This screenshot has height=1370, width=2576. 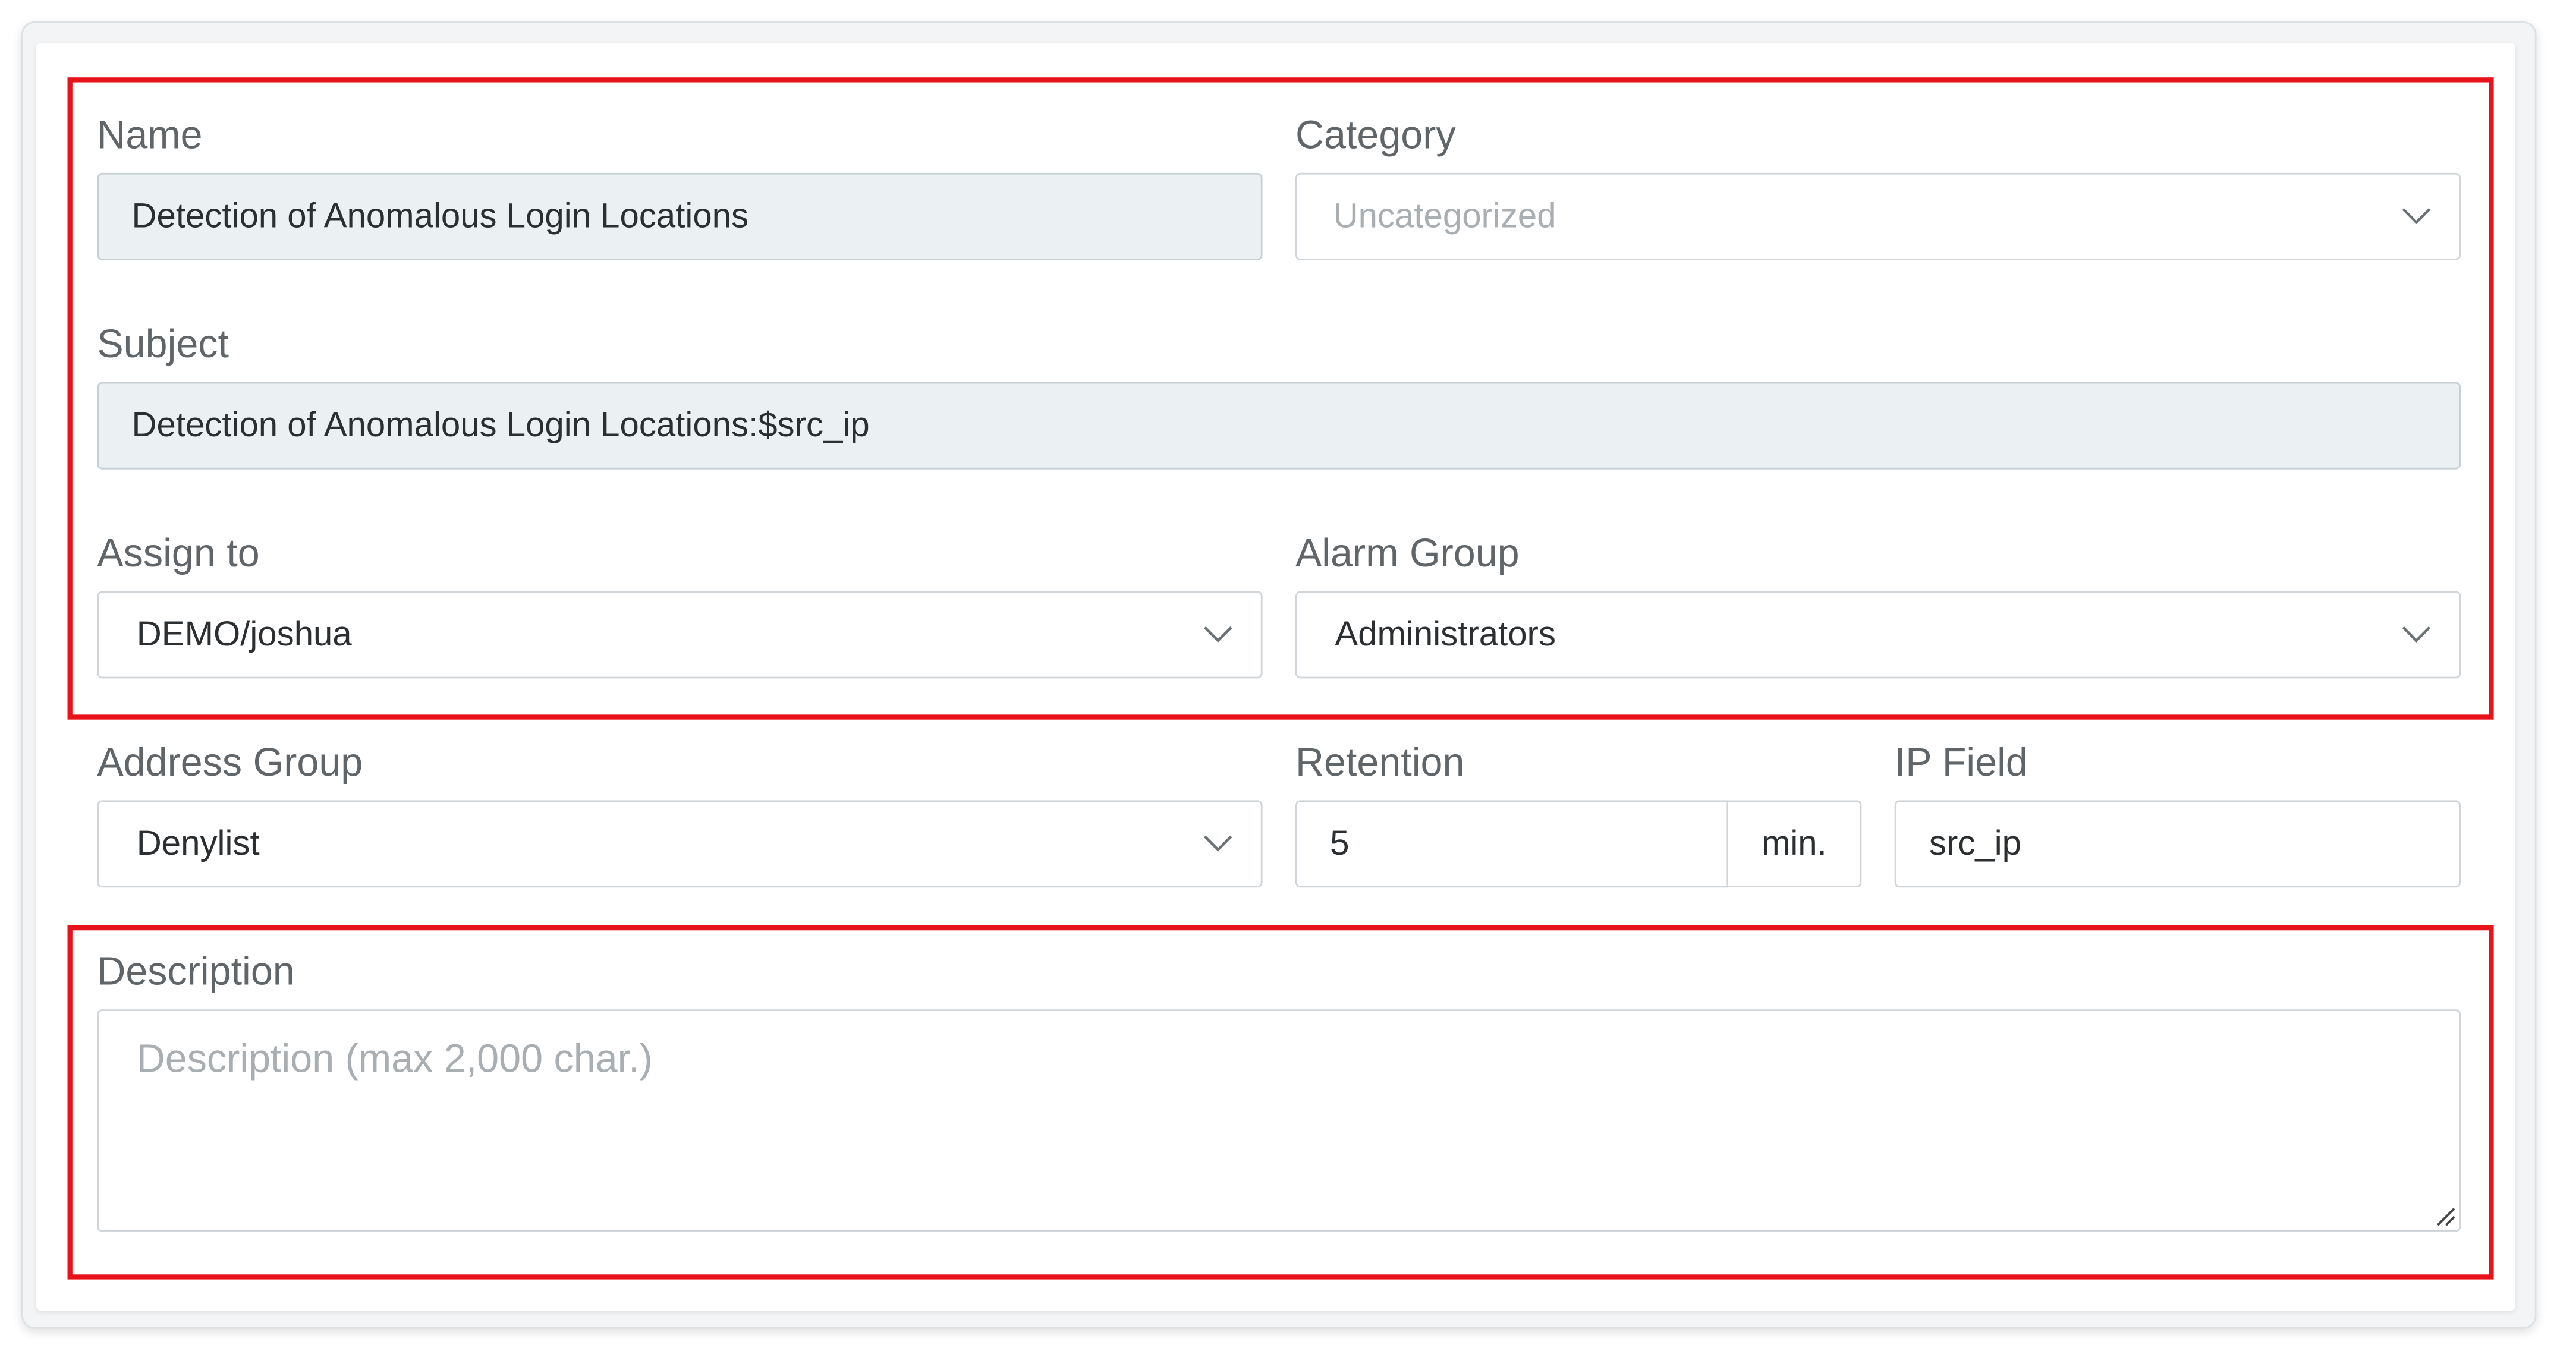 I want to click on assign-to-value: DEMO/joshua, so click(x=244, y=634).